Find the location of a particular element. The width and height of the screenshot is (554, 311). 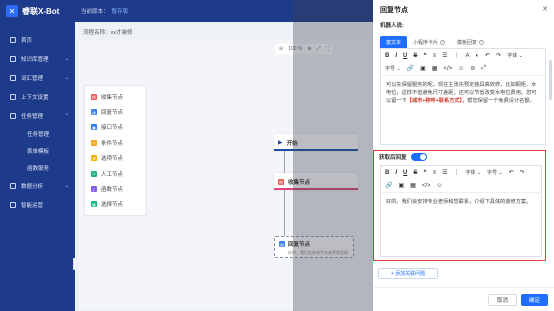

palette-item-select: ▦ 选择节点 is located at coordinates (115, 204).